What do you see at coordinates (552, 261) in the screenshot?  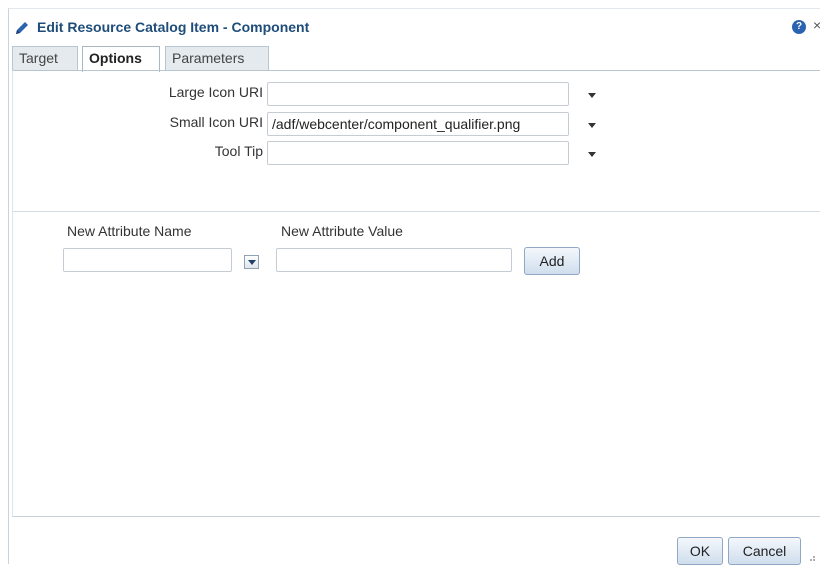 I see `add-attribute-button: Add` at bounding box center [552, 261].